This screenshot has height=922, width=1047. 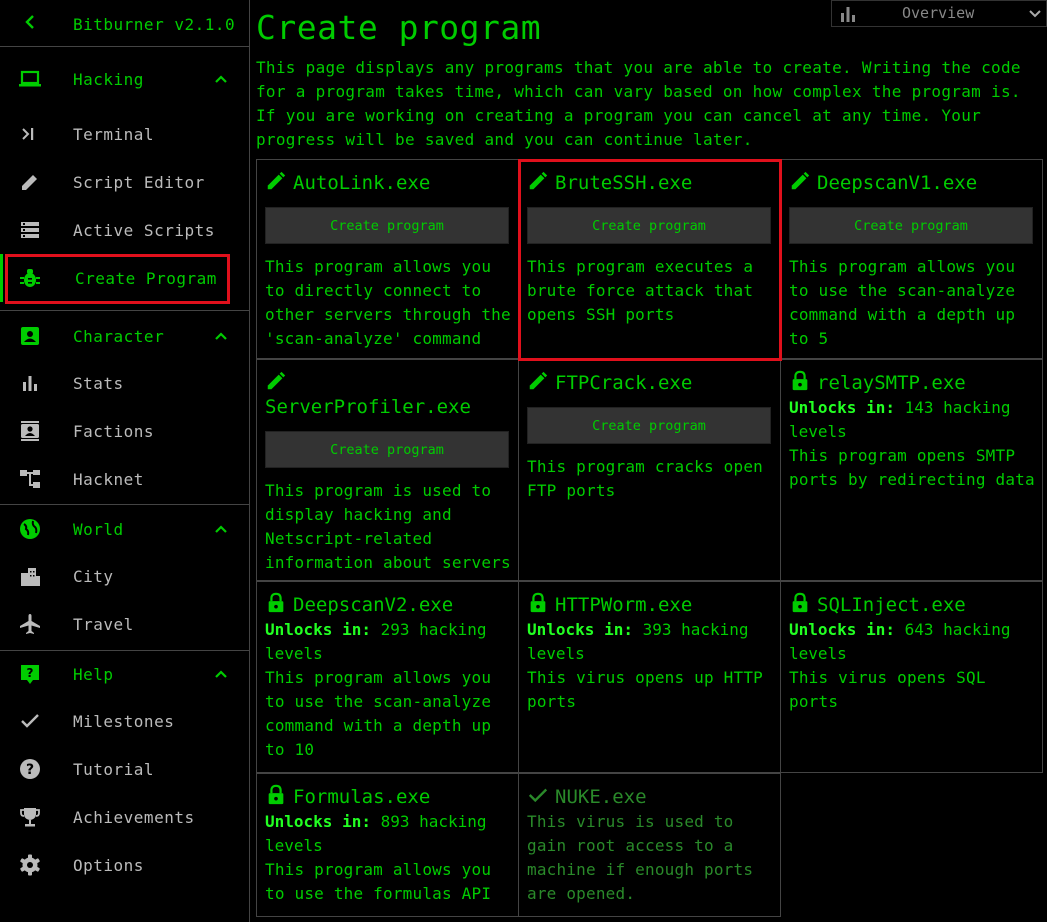 I want to click on sidebar-item-create-program: Create Program, so click(x=124, y=278).